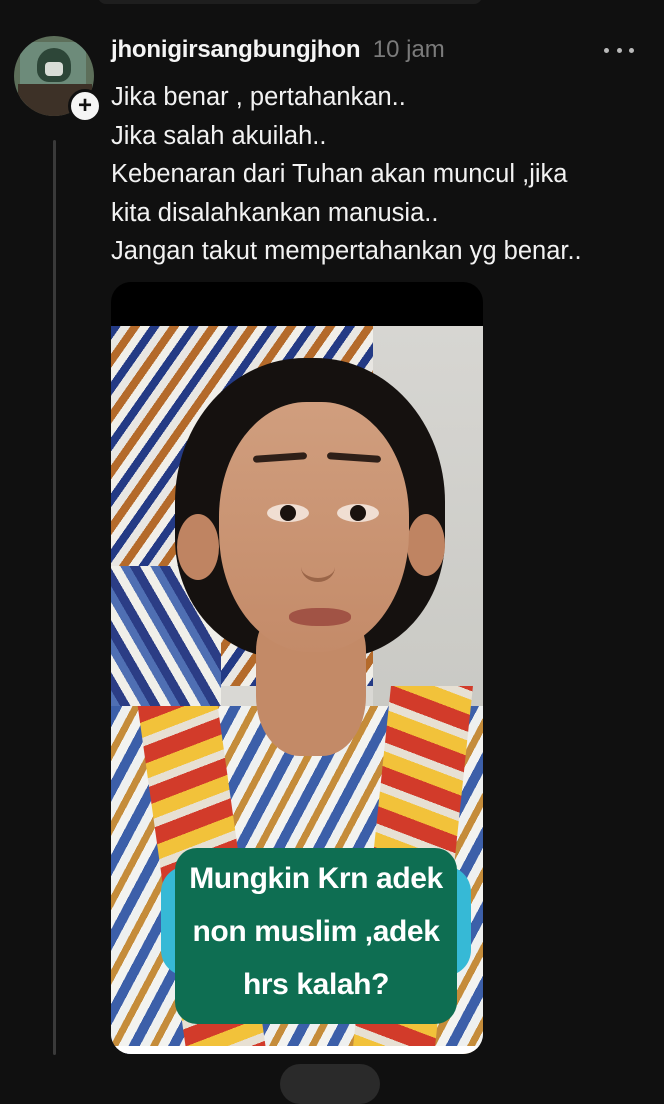  Describe the element at coordinates (258, 97) in the screenshot. I see `post-line: Jika benar , pertahankan..` at that location.